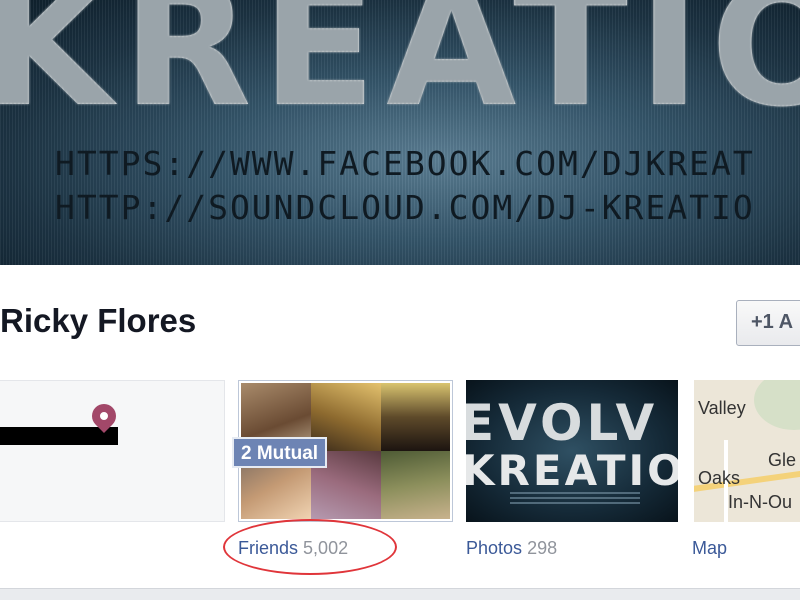  What do you see at coordinates (572, 470) in the screenshot?
I see `photos-thumbnail-word2: KREATION` at bounding box center [572, 470].